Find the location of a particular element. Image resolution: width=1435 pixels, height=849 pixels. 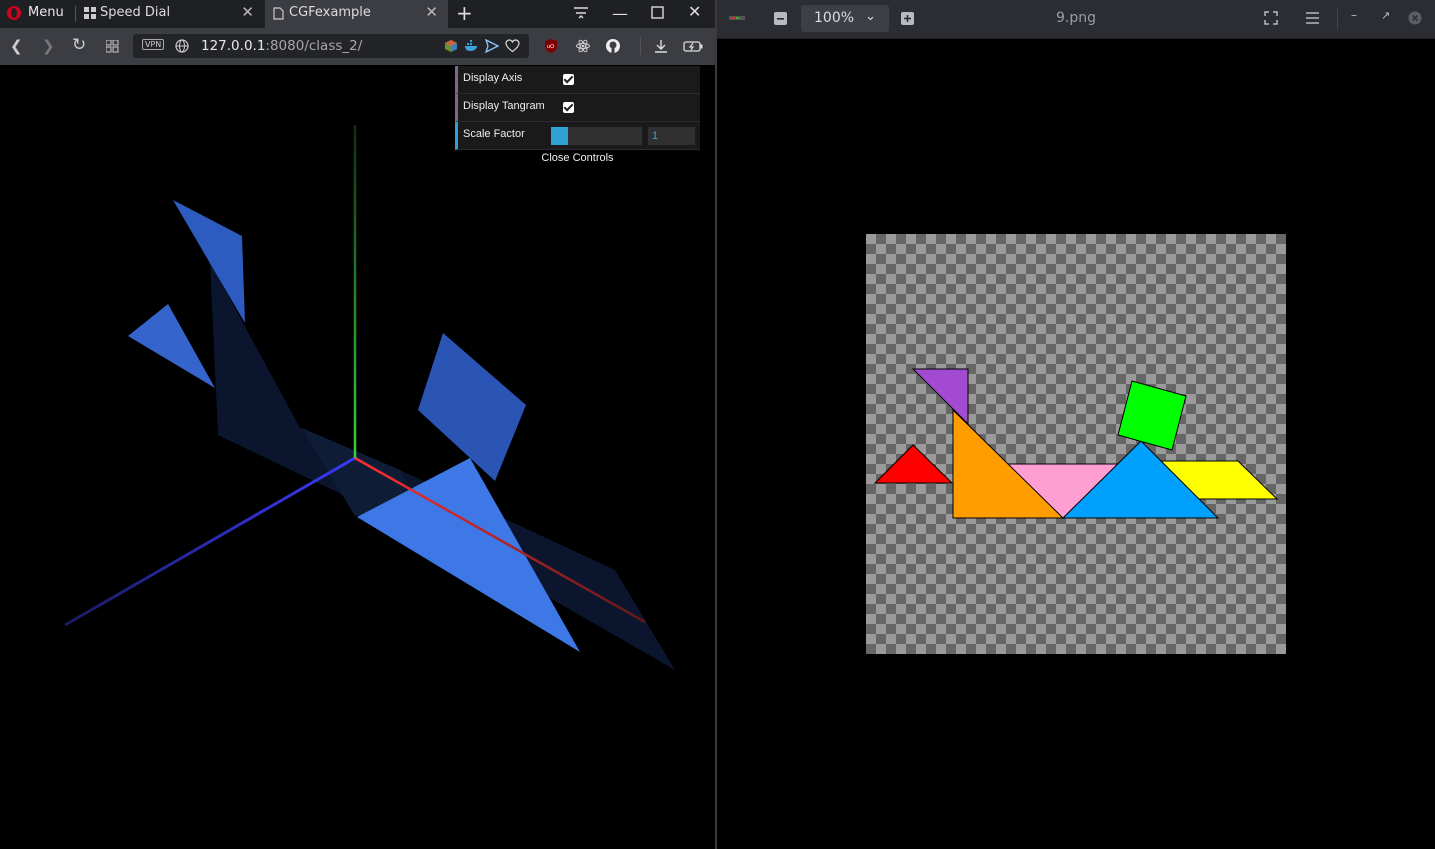

scale-factor-value: 1 is located at coordinates (655, 136).